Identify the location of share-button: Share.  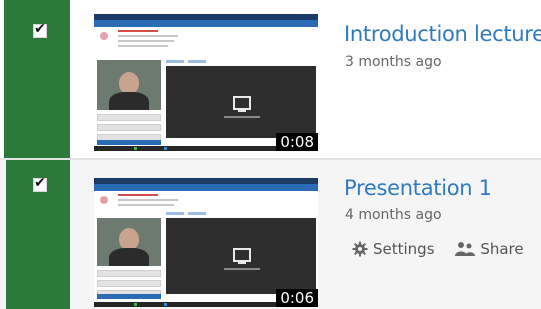
(489, 249).